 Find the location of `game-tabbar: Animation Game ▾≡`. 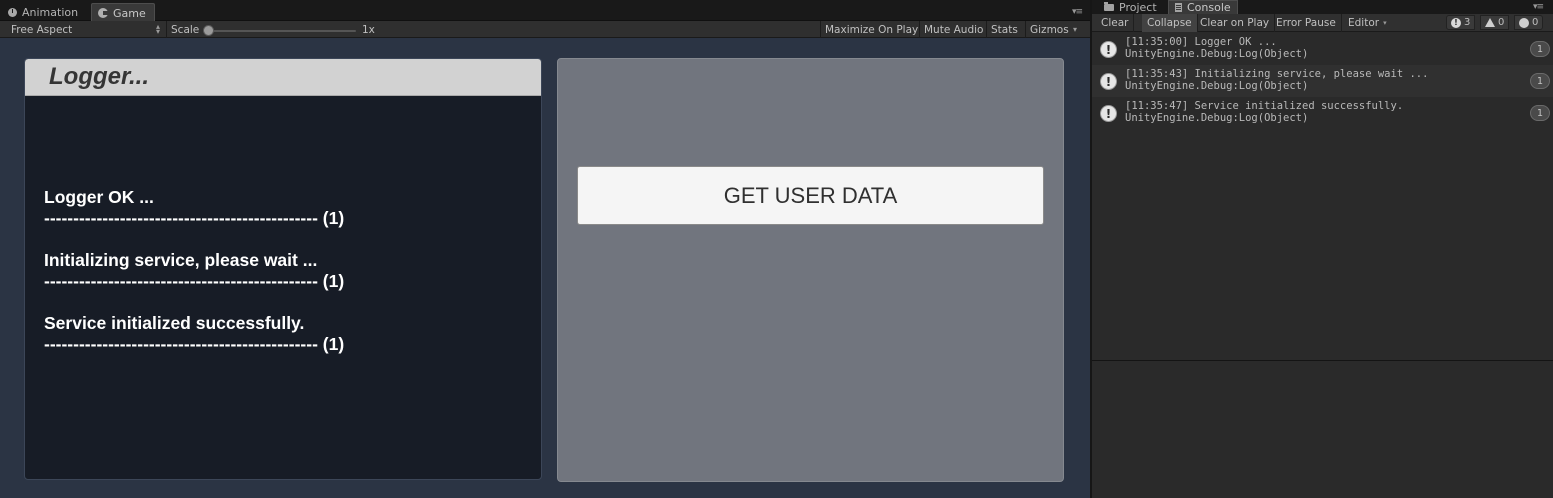

game-tabbar: Animation Game ▾≡ is located at coordinates (545, 10).